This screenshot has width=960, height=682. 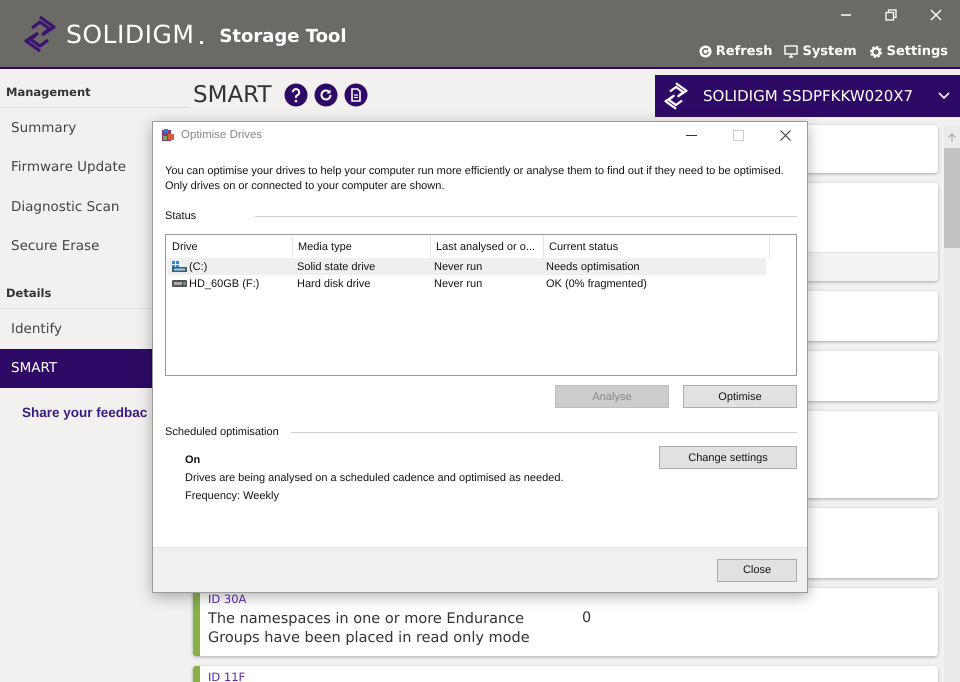 I want to click on defragment-icon, so click(x=168, y=135).